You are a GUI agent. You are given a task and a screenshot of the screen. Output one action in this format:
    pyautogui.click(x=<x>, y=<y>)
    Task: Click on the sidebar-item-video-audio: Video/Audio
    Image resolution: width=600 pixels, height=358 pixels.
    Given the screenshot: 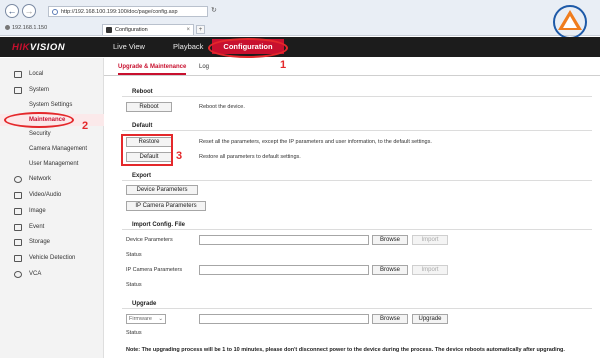 What is the action you would take?
    pyautogui.click(x=52, y=195)
    